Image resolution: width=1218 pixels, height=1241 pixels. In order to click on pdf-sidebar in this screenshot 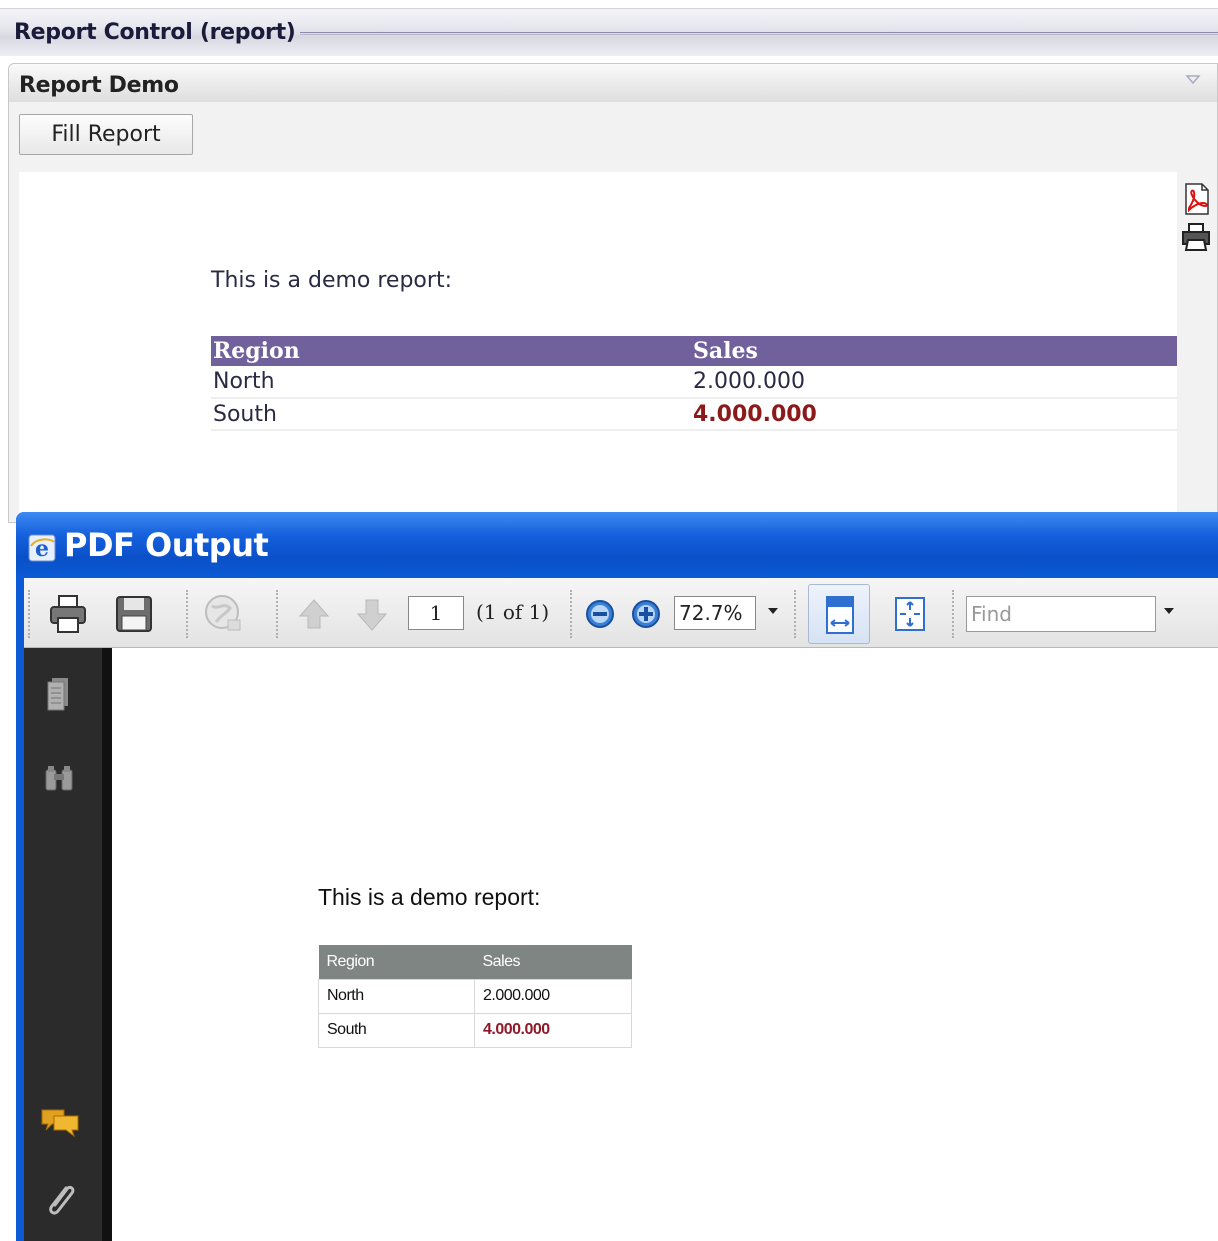, I will do `click(63, 944)`.